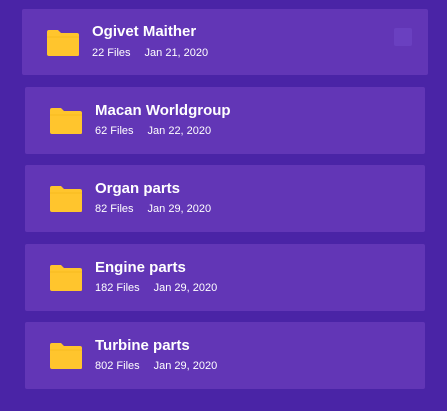 This screenshot has width=447, height=411. I want to click on folder-card-organ-parts: Organ parts 82 Files Jan 29, 2020, so click(225, 198).